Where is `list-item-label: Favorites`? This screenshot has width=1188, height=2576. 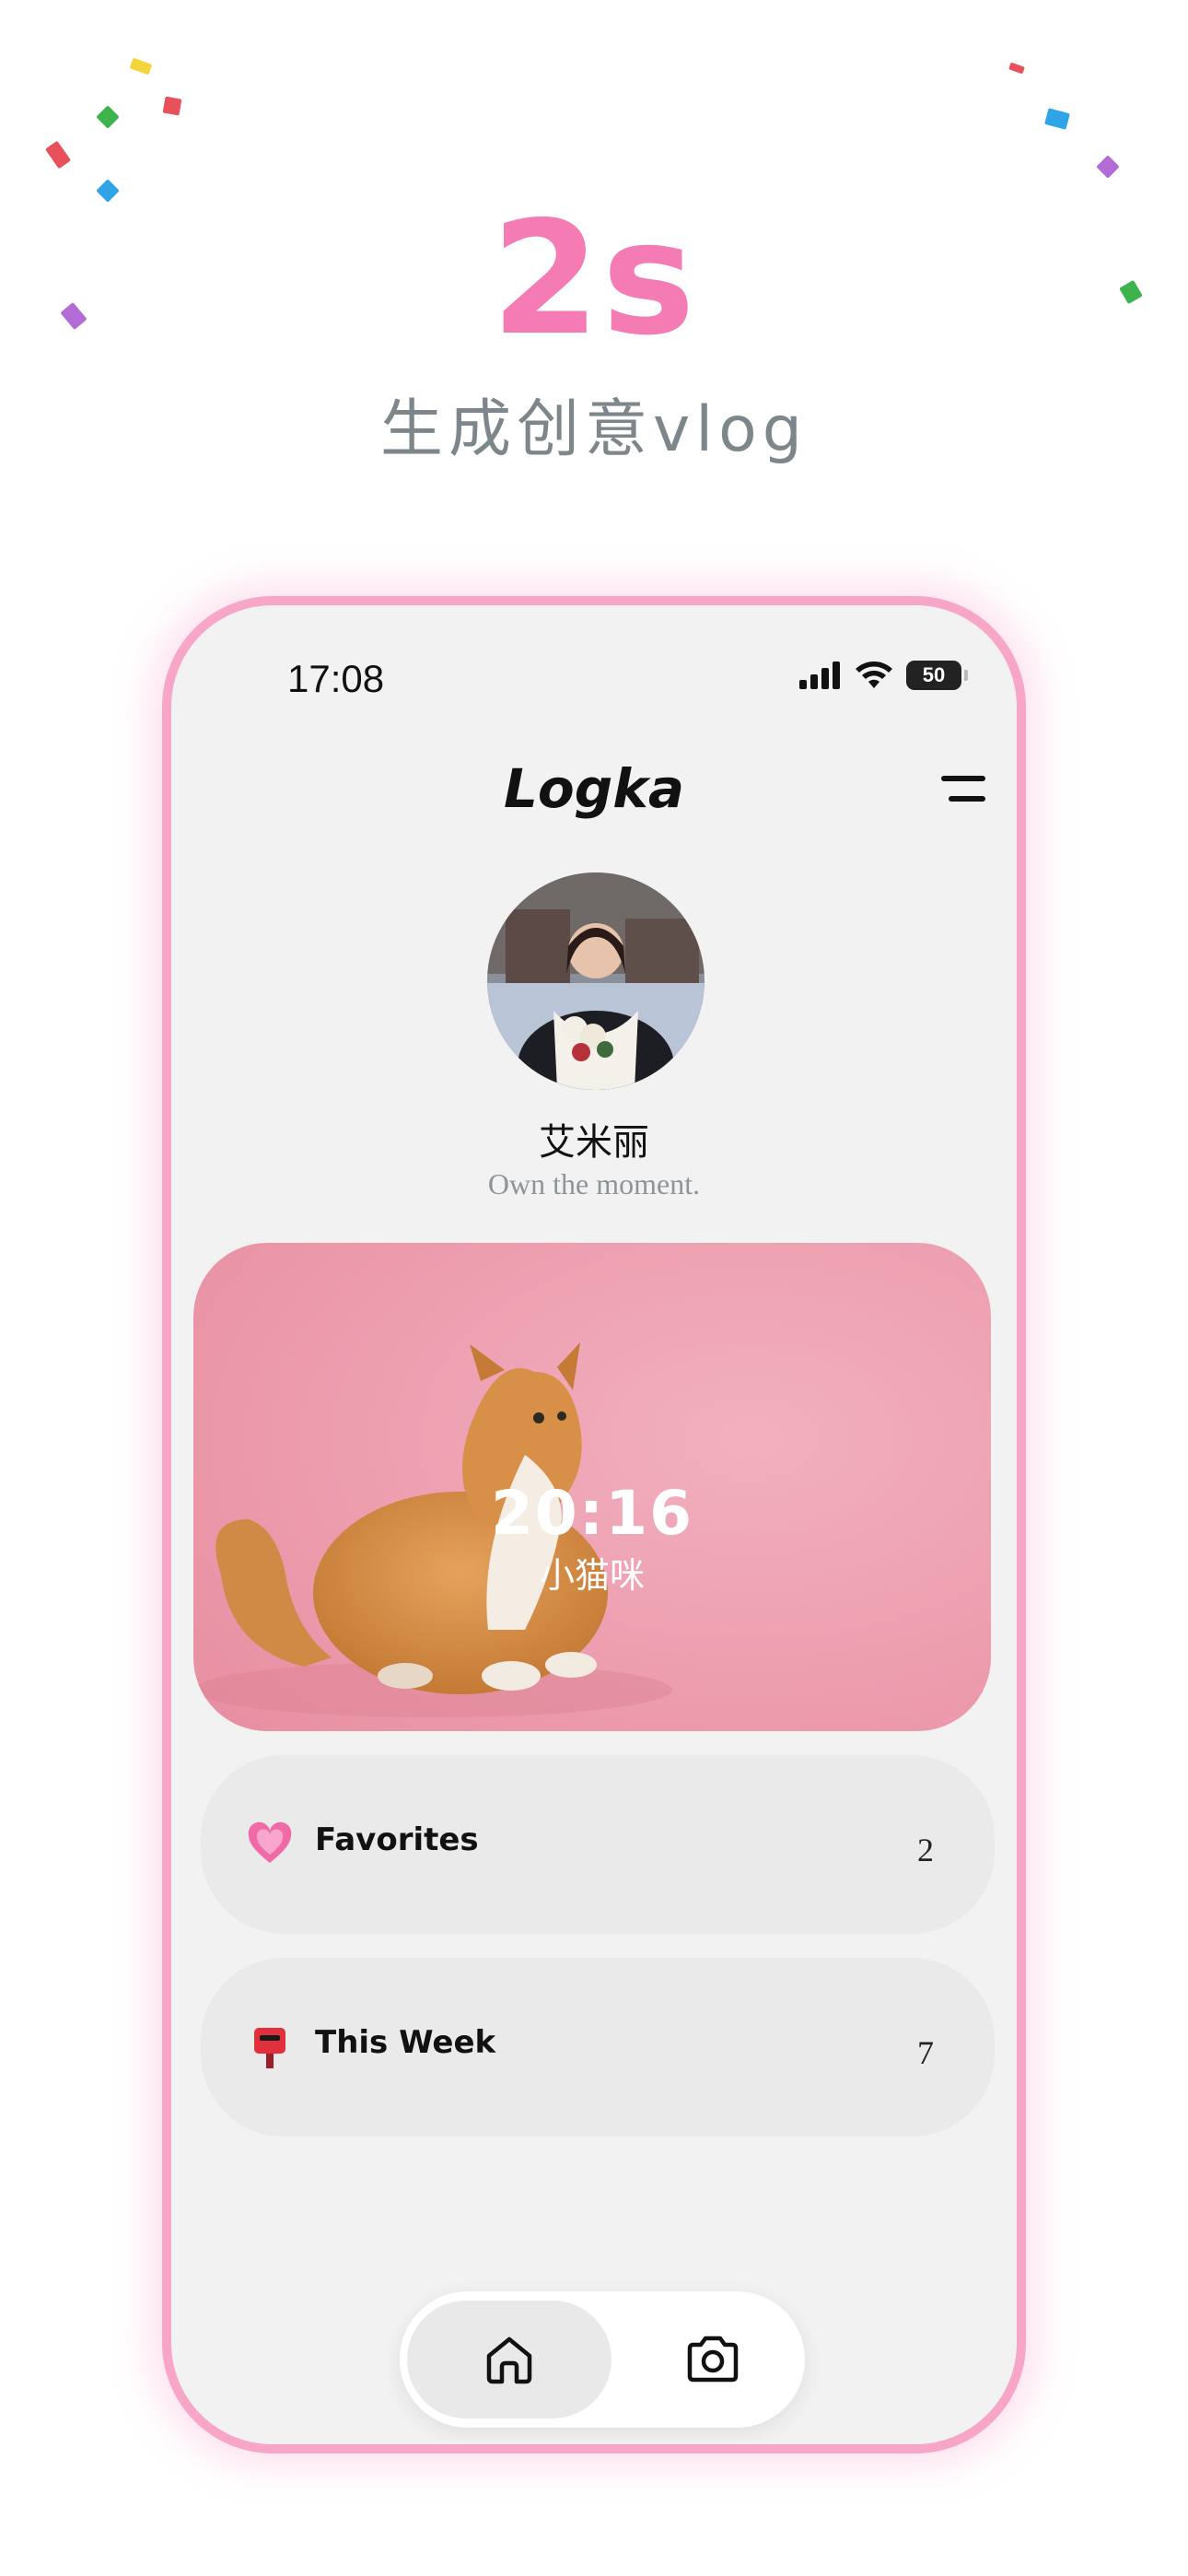 list-item-label: Favorites is located at coordinates (397, 1839).